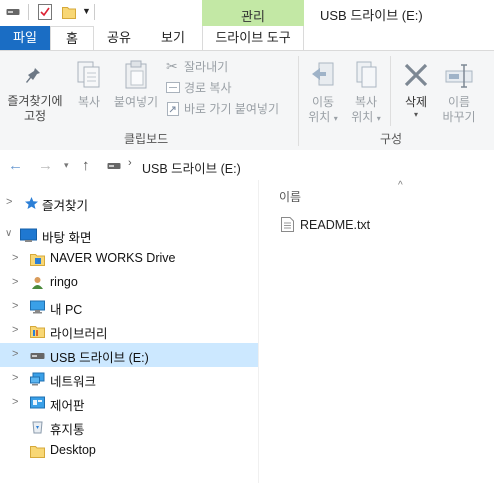  What do you see at coordinates (37, 379) in the screenshot?
I see `network-icon` at bounding box center [37, 379].